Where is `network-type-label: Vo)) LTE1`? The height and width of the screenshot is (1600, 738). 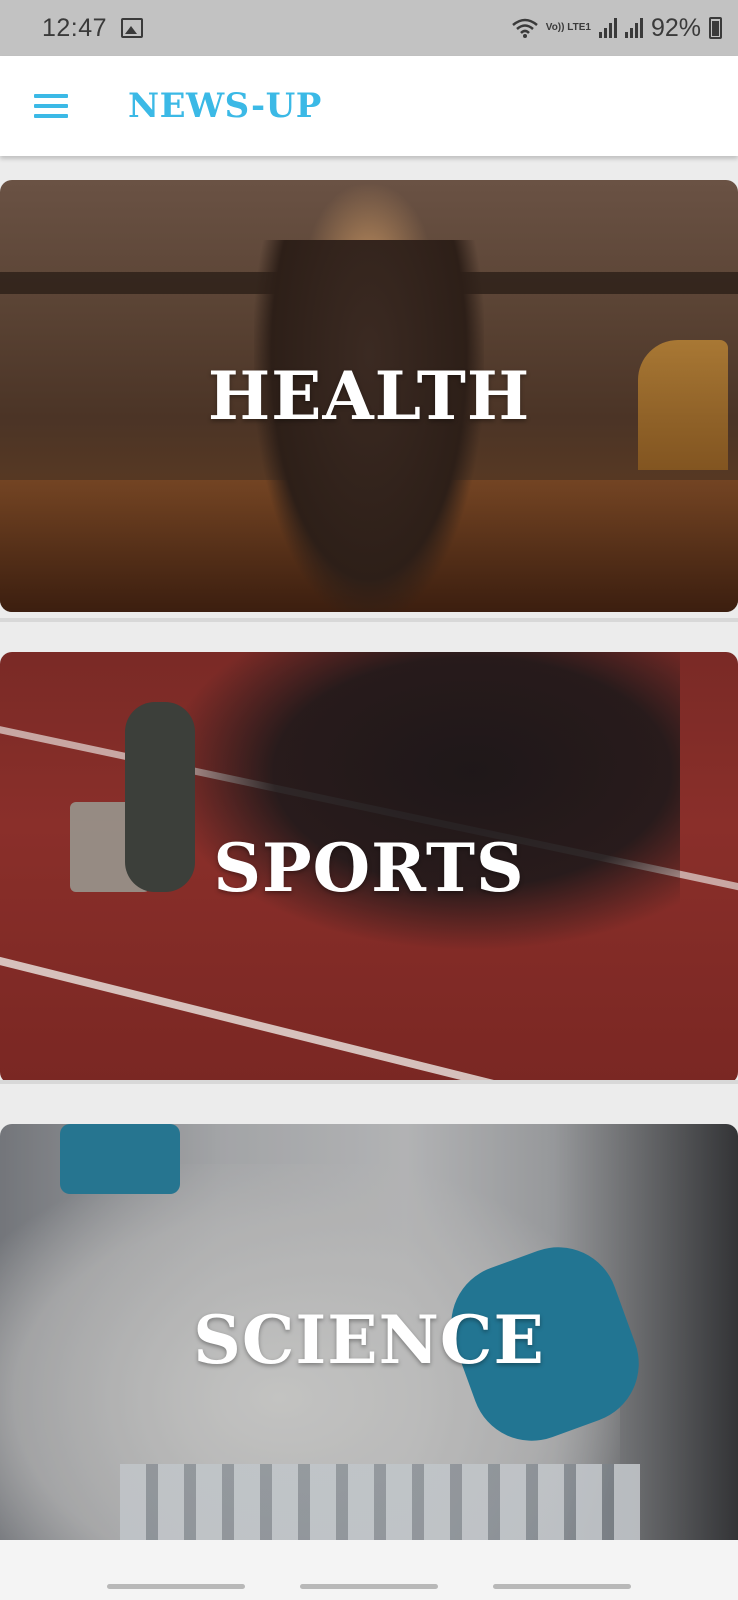
network-type-label: Vo)) LTE1 is located at coordinates (568, 27).